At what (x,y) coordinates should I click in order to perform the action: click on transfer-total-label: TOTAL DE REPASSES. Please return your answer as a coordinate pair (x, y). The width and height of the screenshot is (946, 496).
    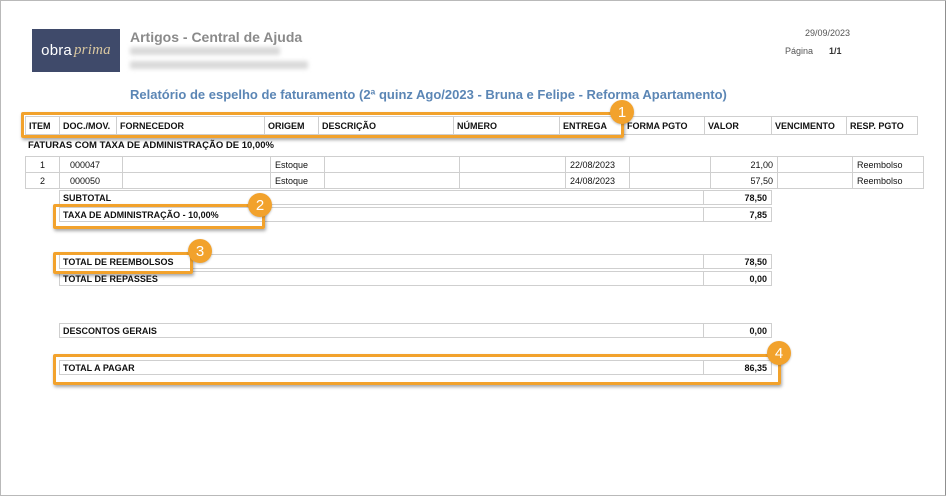
    Looking at the image, I should click on (110, 279).